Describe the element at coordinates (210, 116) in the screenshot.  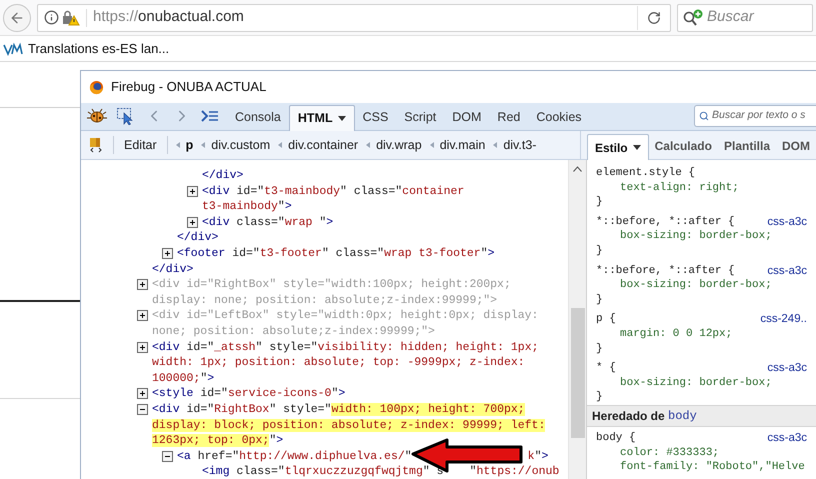
I see `command-line-icon` at that location.